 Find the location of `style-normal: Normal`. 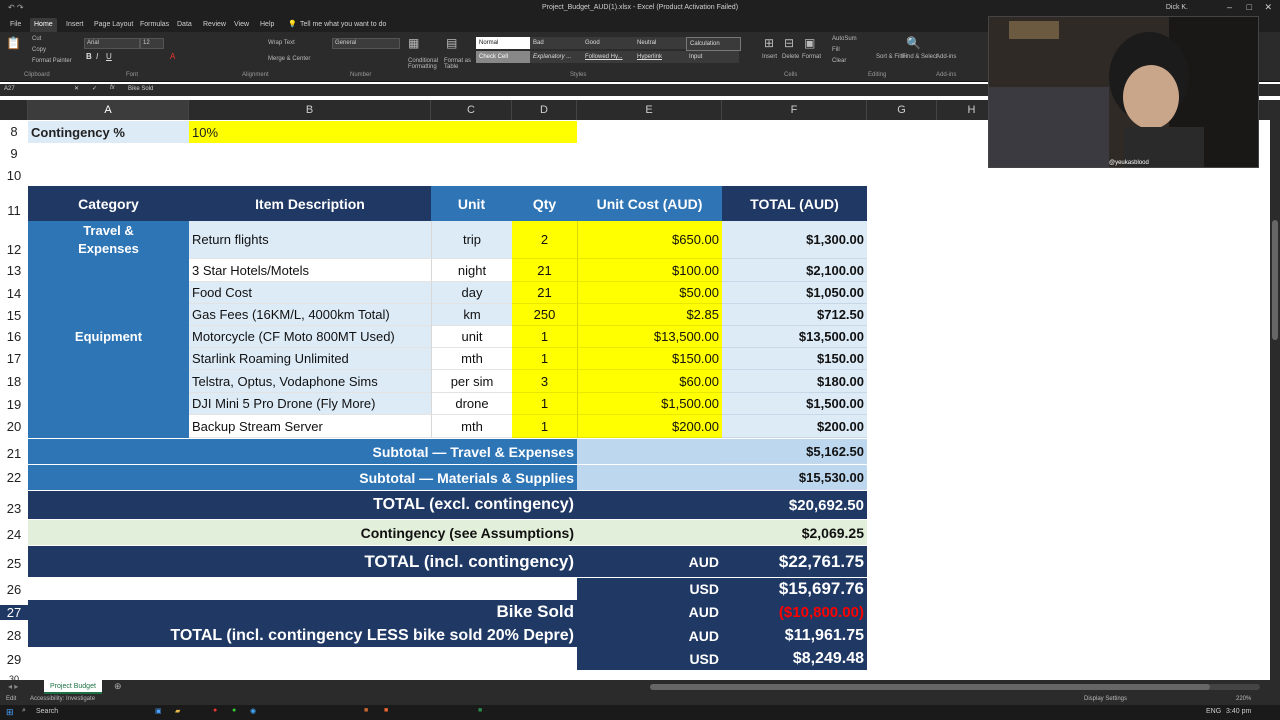

style-normal: Normal is located at coordinates (503, 43).